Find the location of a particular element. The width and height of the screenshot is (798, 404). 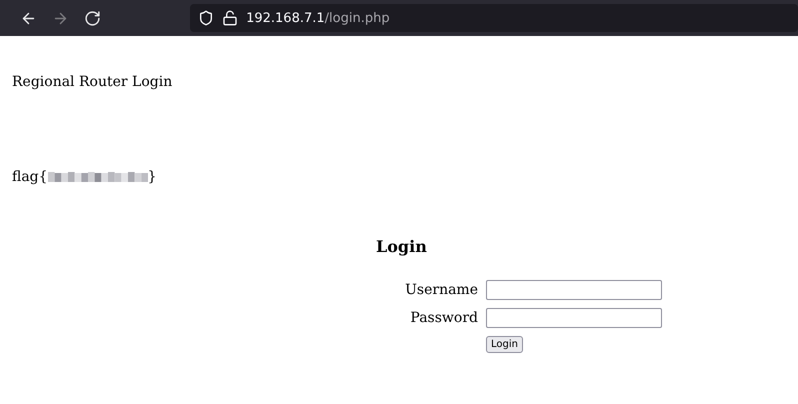

reload-icon is located at coordinates (93, 18).